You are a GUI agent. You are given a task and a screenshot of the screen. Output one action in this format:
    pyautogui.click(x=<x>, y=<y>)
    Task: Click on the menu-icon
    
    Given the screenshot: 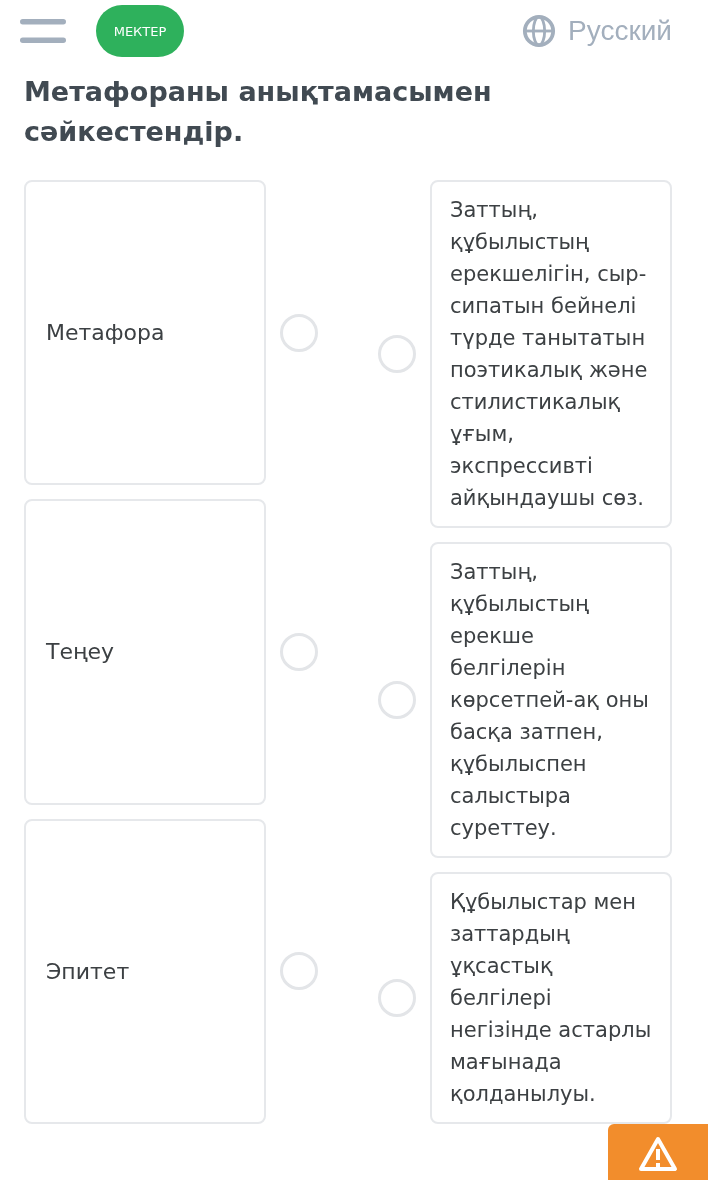 What is the action you would take?
    pyautogui.click(x=43, y=31)
    